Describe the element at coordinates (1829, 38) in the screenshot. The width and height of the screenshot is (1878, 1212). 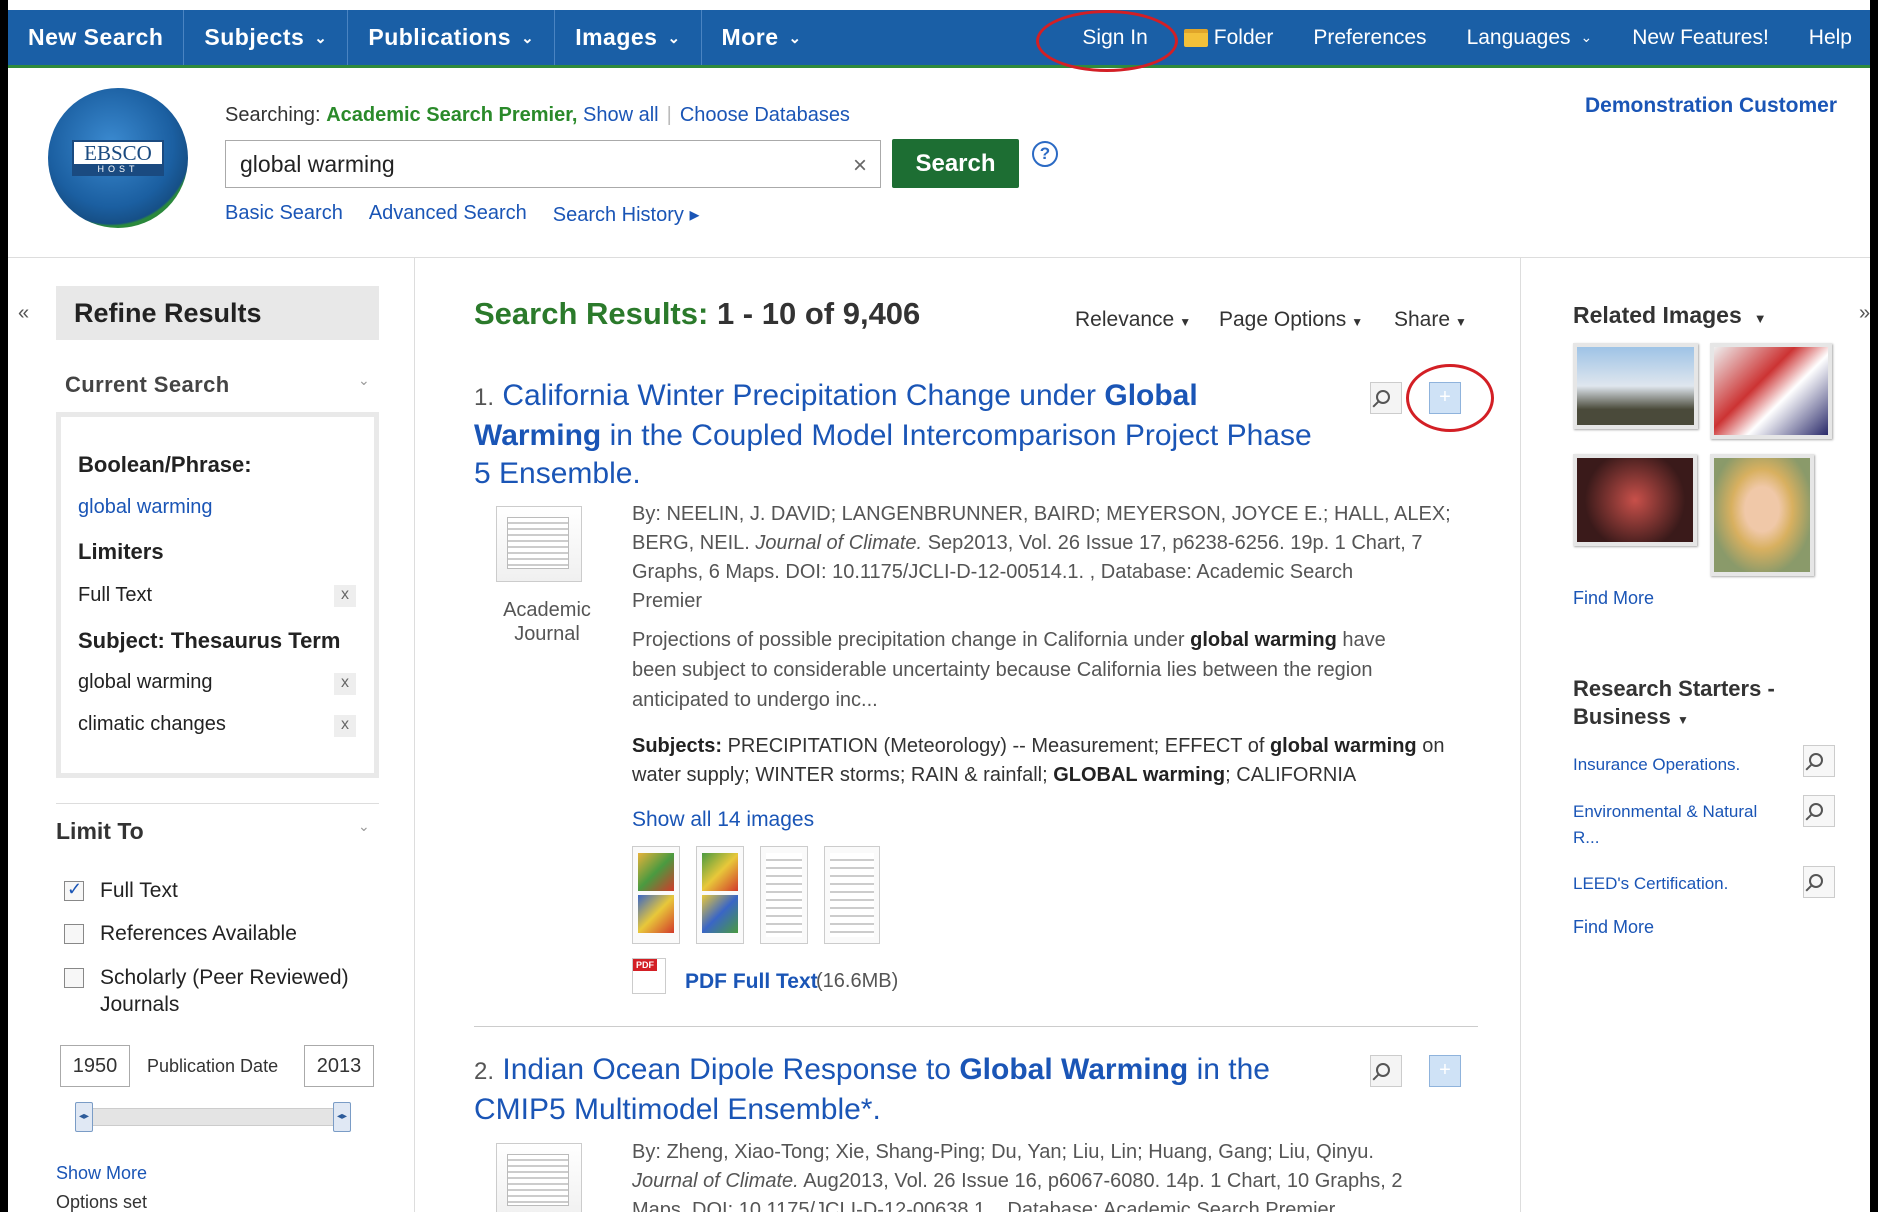
I see `help-link: Help` at that location.